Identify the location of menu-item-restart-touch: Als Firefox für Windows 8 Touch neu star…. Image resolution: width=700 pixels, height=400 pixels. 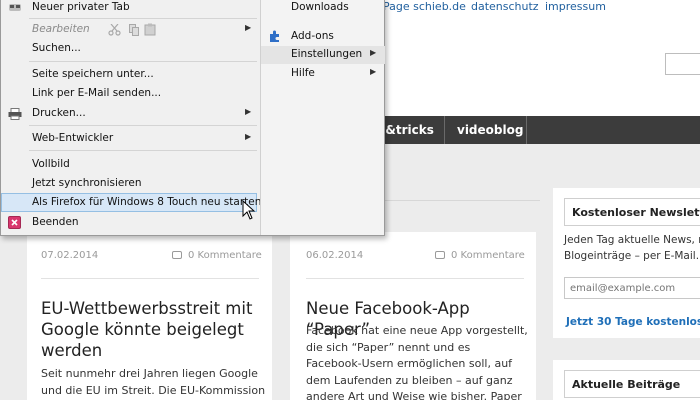
(131, 202).